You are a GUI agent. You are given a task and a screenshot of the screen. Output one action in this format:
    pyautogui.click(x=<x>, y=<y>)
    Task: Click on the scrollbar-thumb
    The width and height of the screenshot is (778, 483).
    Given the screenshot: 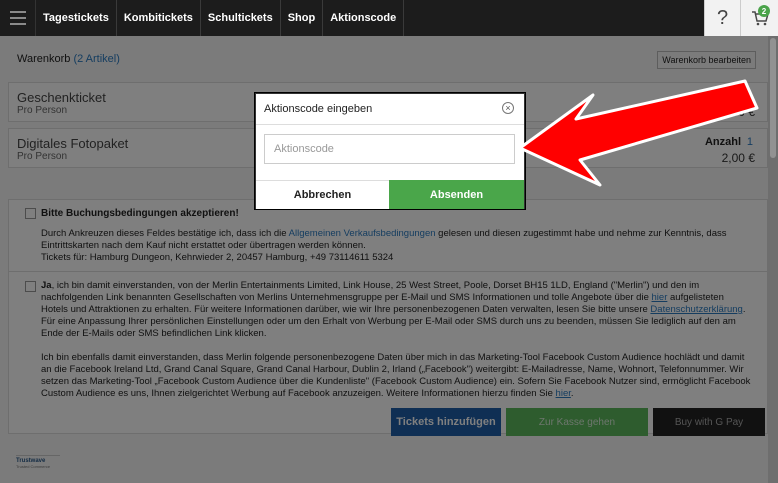 What is the action you would take?
    pyautogui.click(x=773, y=98)
    